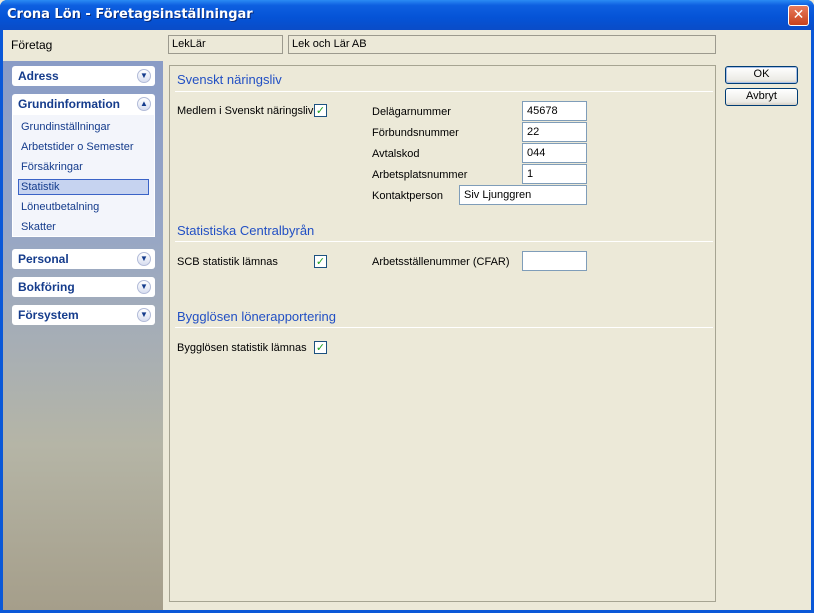 Image resolution: width=814 pixels, height=613 pixels. Describe the element at coordinates (43, 259) in the screenshot. I see `group-label: Personal` at that location.